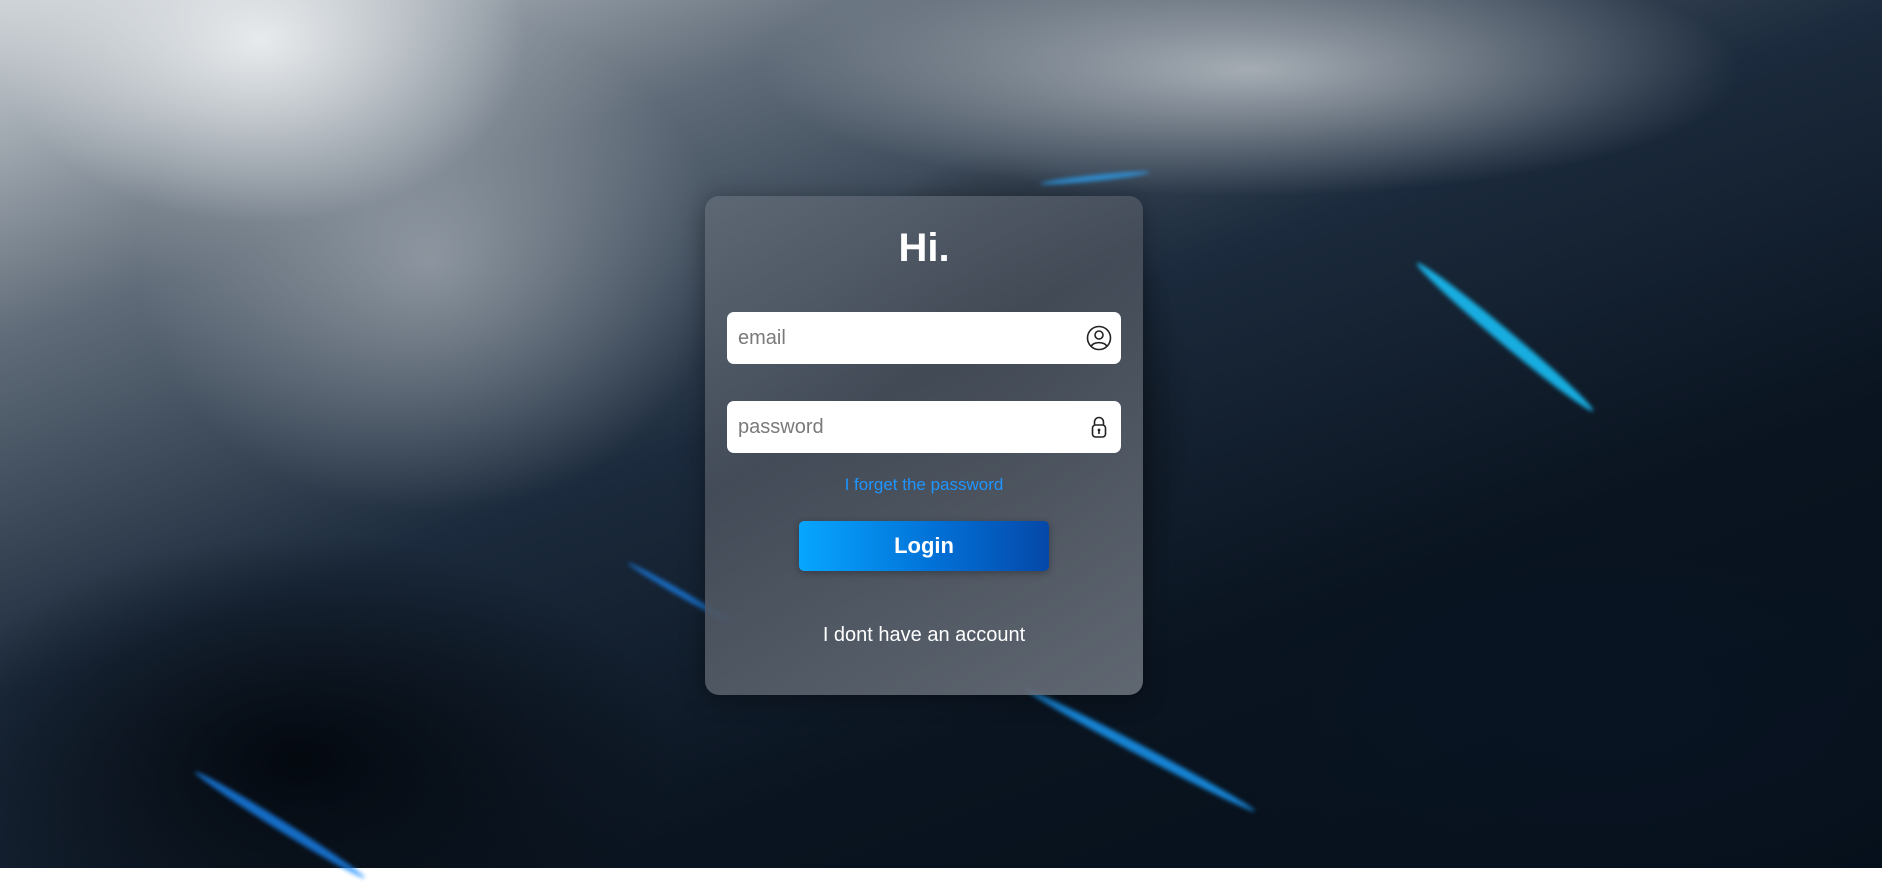 The height and width of the screenshot is (882, 1882). Describe the element at coordinates (924, 485) in the screenshot. I see `forgot-password-link: I forget the password` at that location.